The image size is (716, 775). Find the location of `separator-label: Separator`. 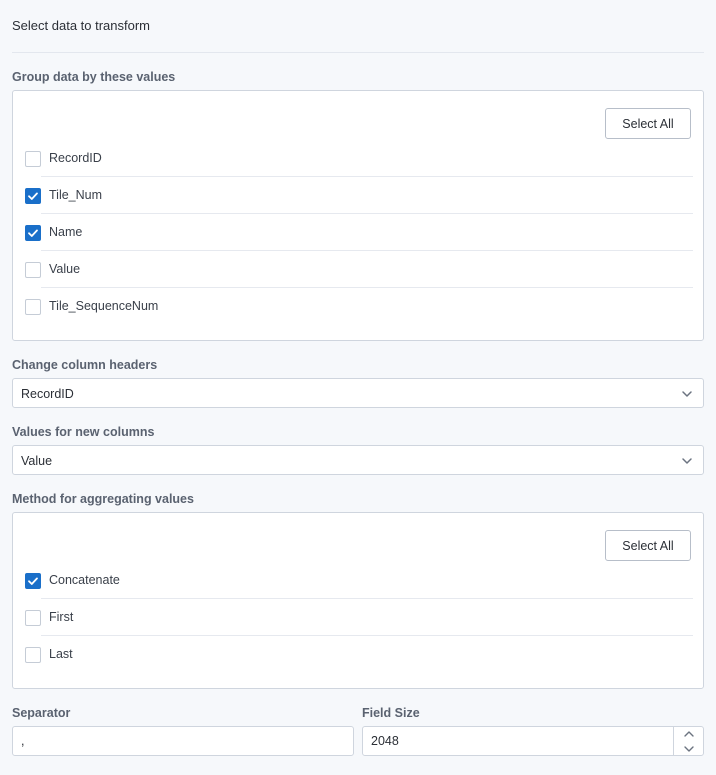

separator-label: Separator is located at coordinates (41, 713).